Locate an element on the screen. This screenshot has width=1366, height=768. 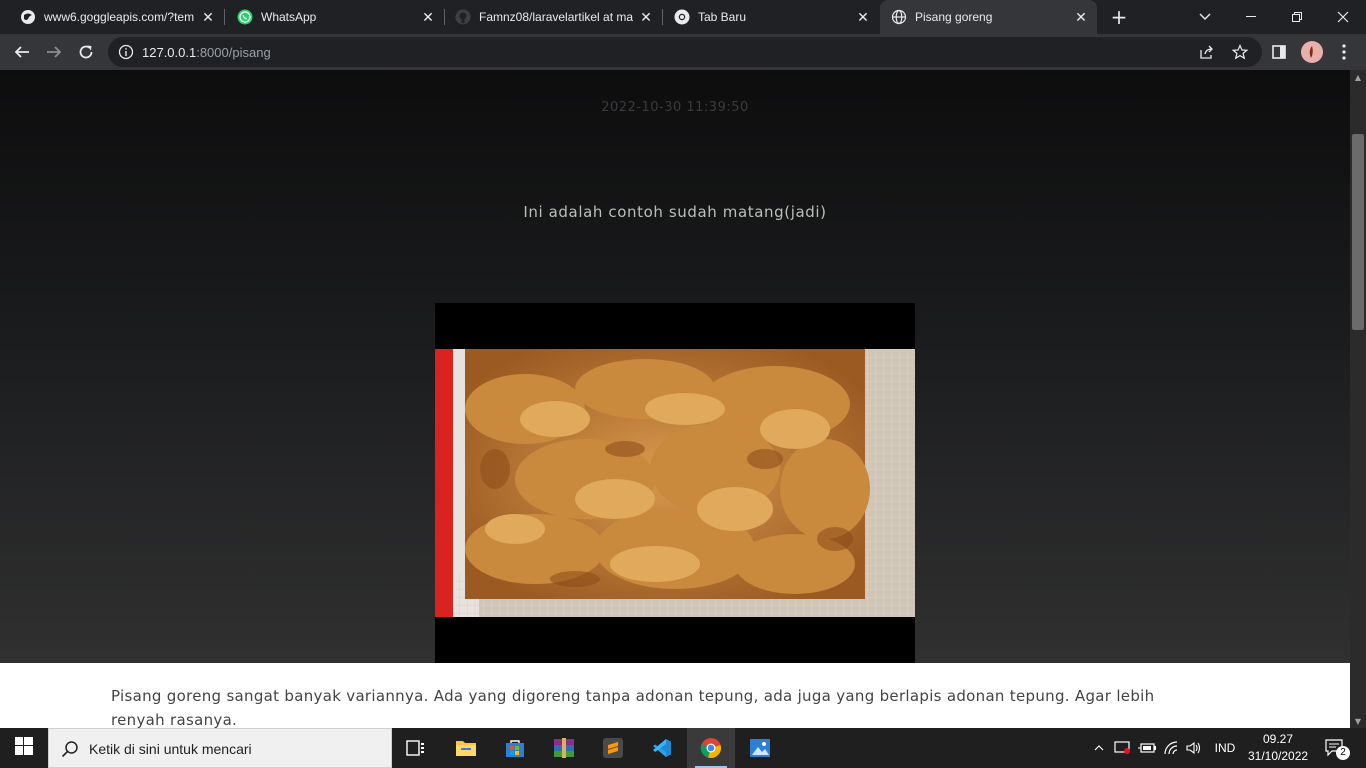
store-icon is located at coordinates (515, 748).